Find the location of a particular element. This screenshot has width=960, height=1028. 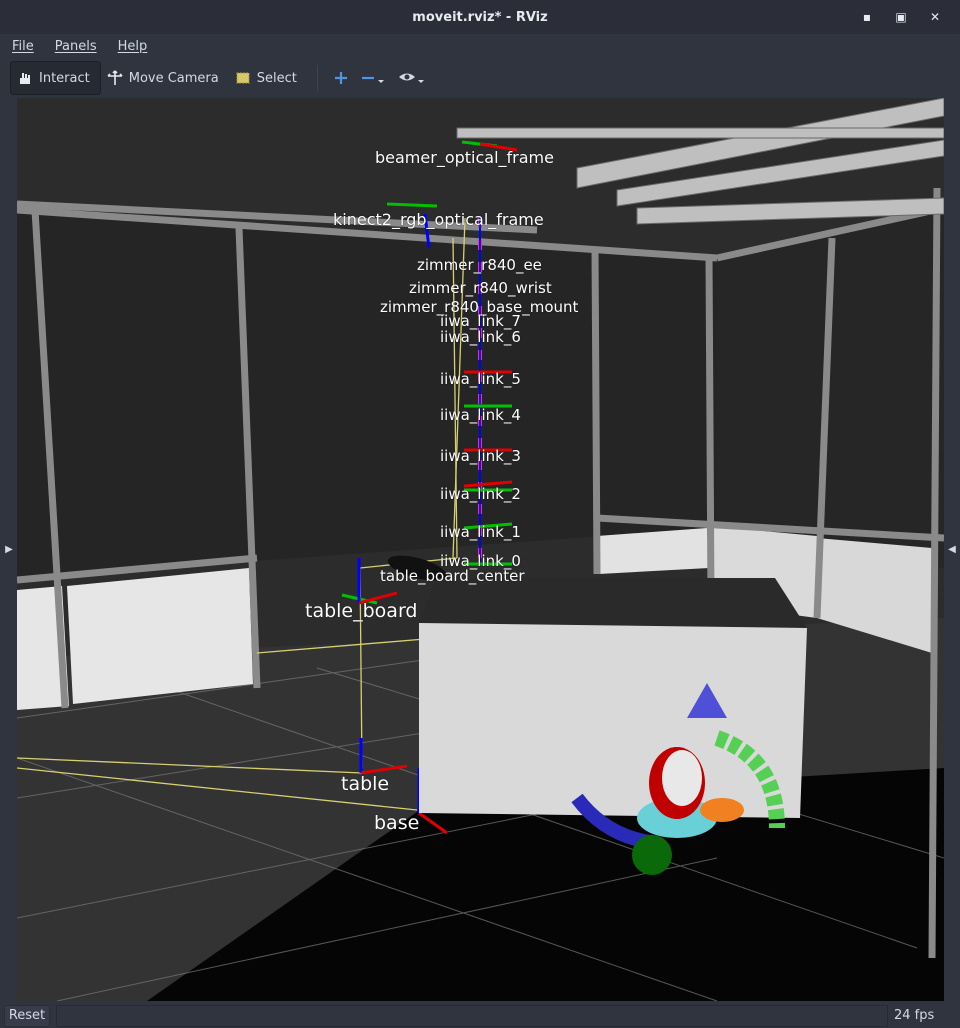

select-tool-button: Select is located at coordinates (268, 78).